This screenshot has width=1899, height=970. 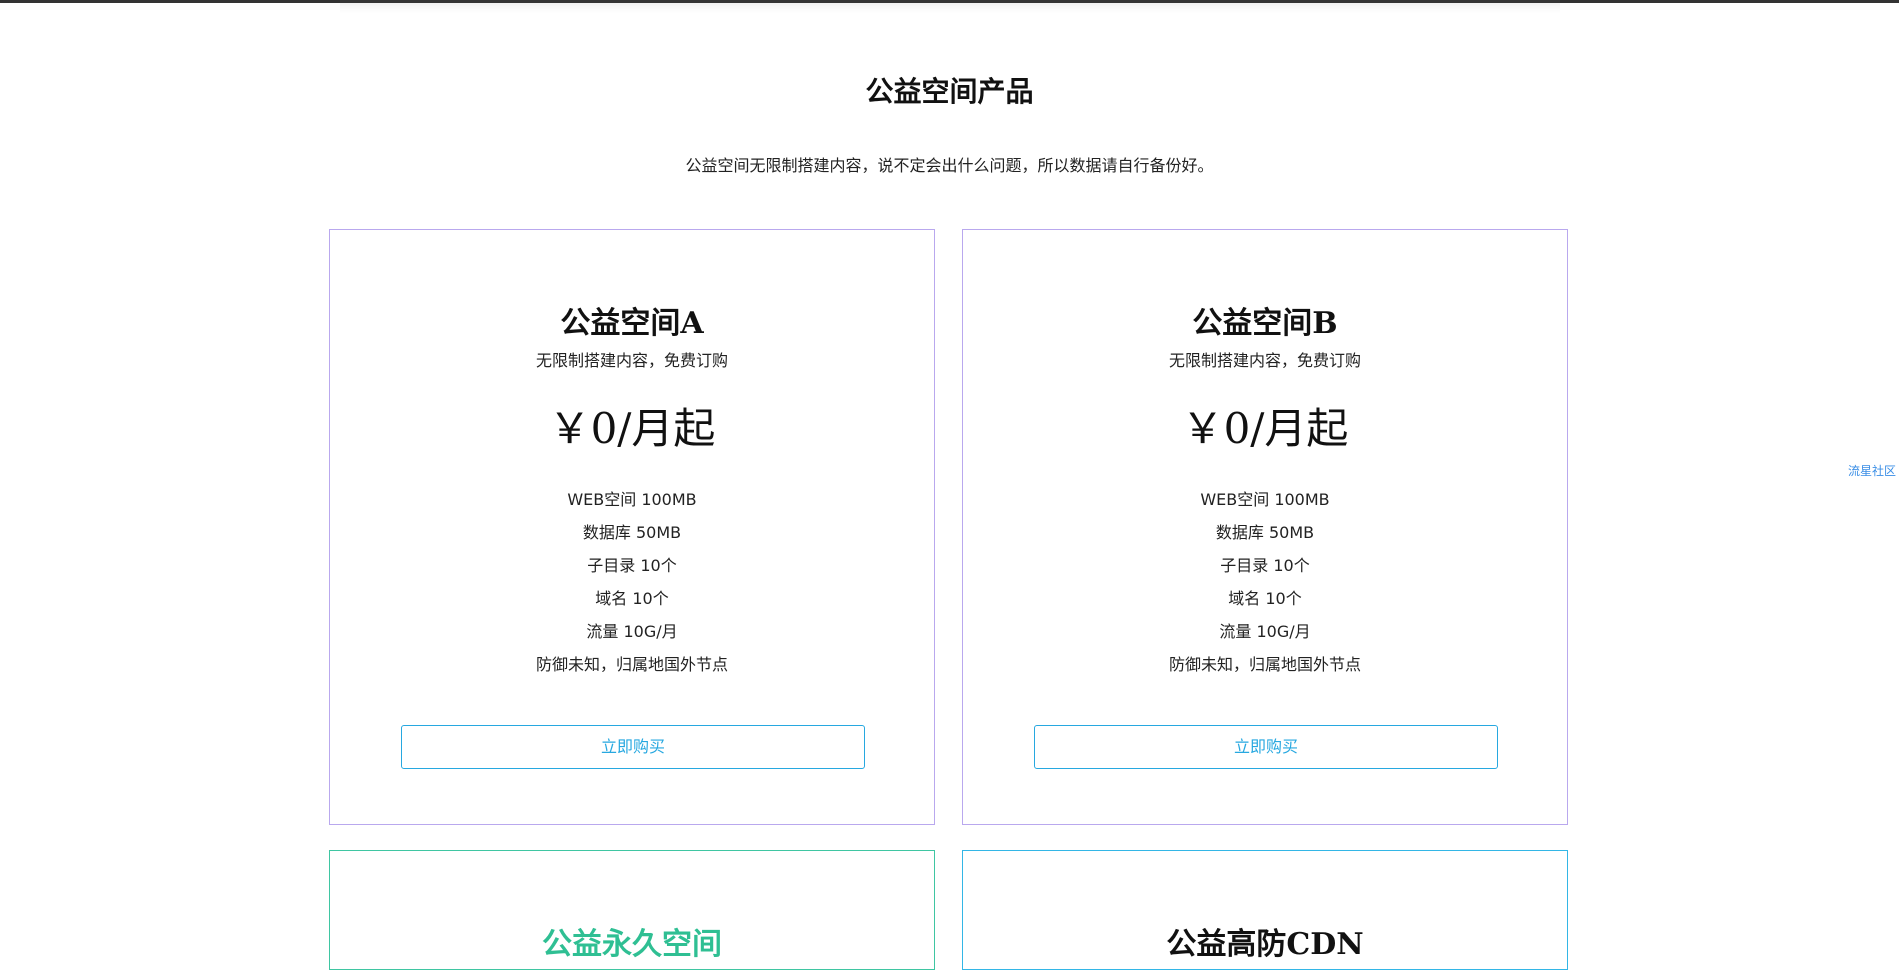 I want to click on product-title: 公益空间A, so click(x=632, y=323).